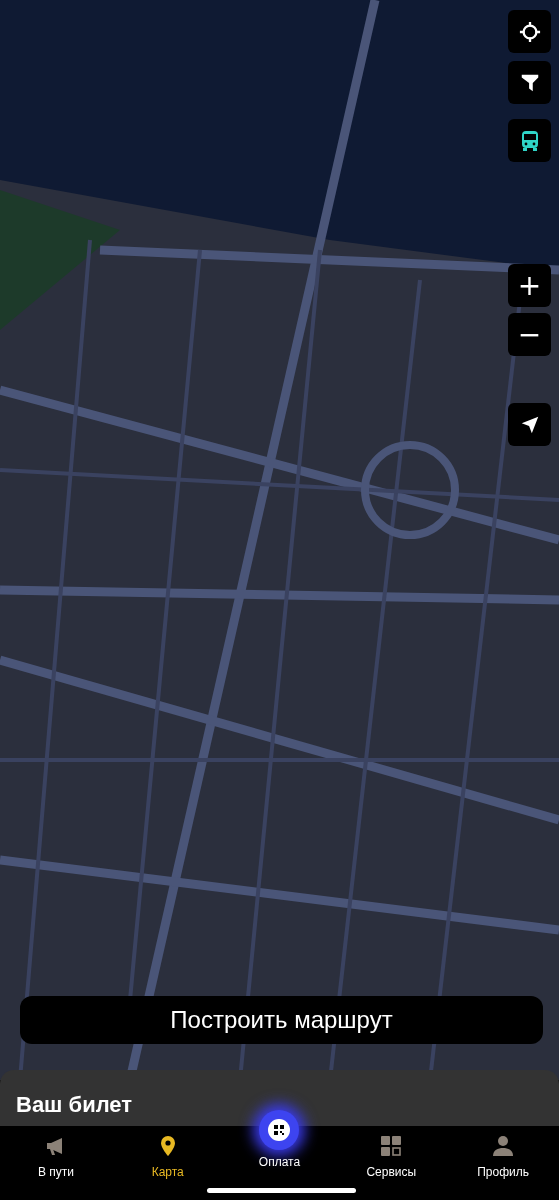 This screenshot has width=559, height=1200. Describe the element at coordinates (529, 140) in the screenshot. I see `transport-button` at that location.